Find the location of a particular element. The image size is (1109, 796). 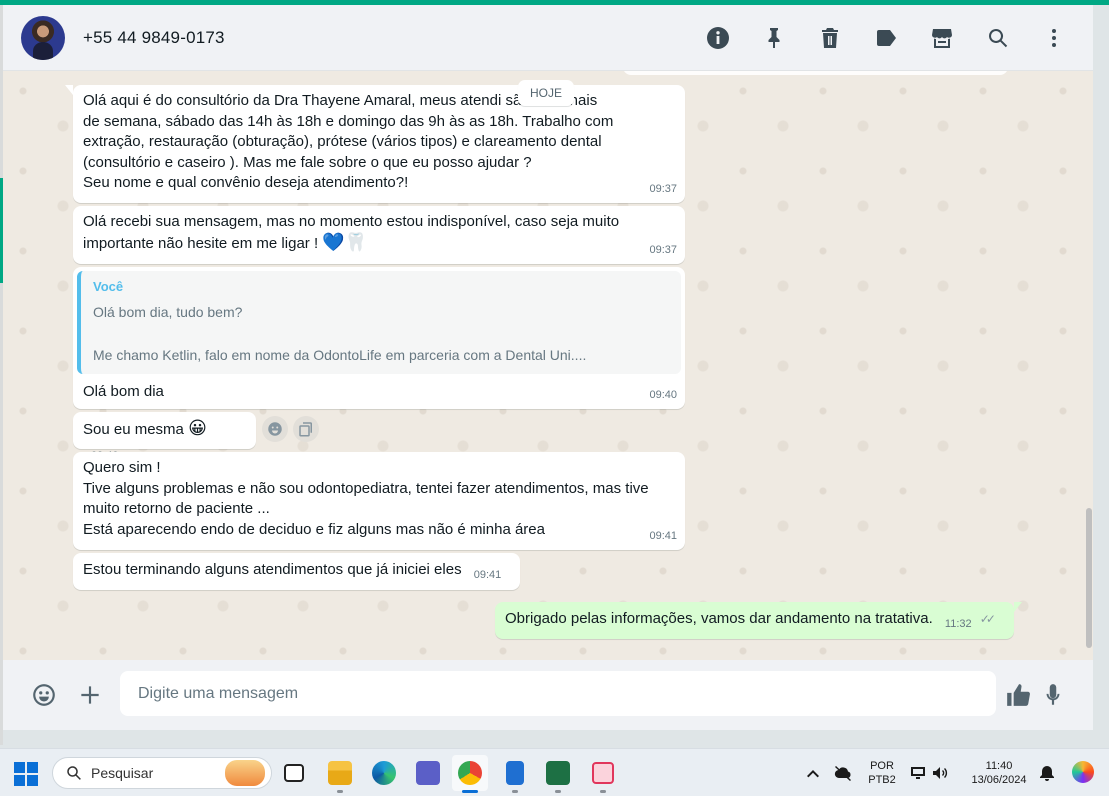

store-icon is located at coordinates (942, 38).